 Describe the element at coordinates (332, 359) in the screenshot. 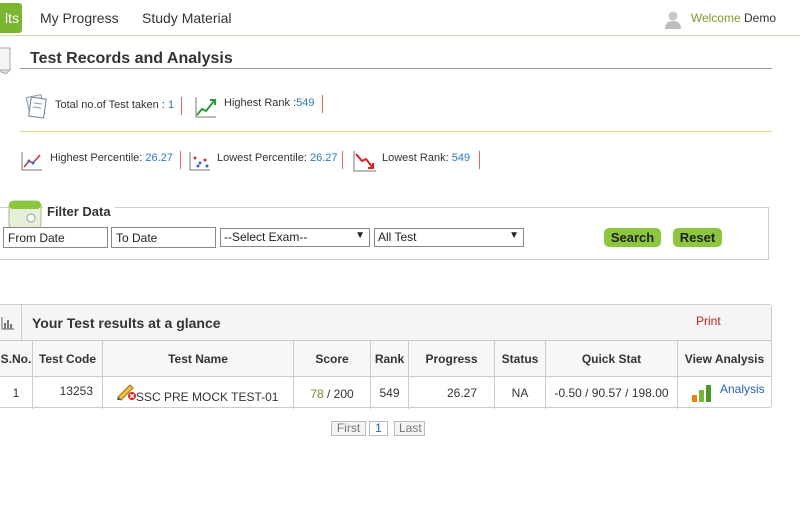

I see `col-header-score: Score` at that location.